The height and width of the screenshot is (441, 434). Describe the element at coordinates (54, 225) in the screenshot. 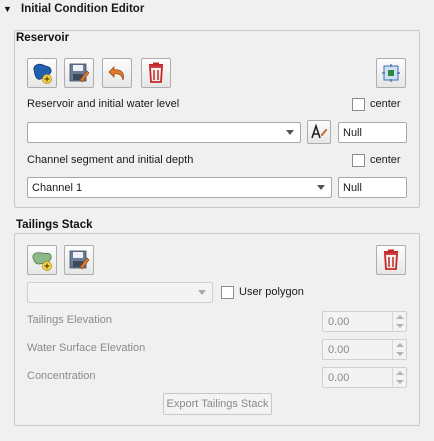

I see `tailings-group-title: Tailings Stack` at that location.